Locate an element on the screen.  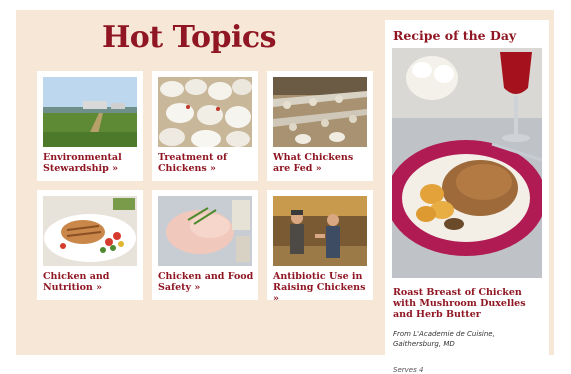
topic-link-nutrition: Chicken and Nutrition » is located at coordinates (91, 282).